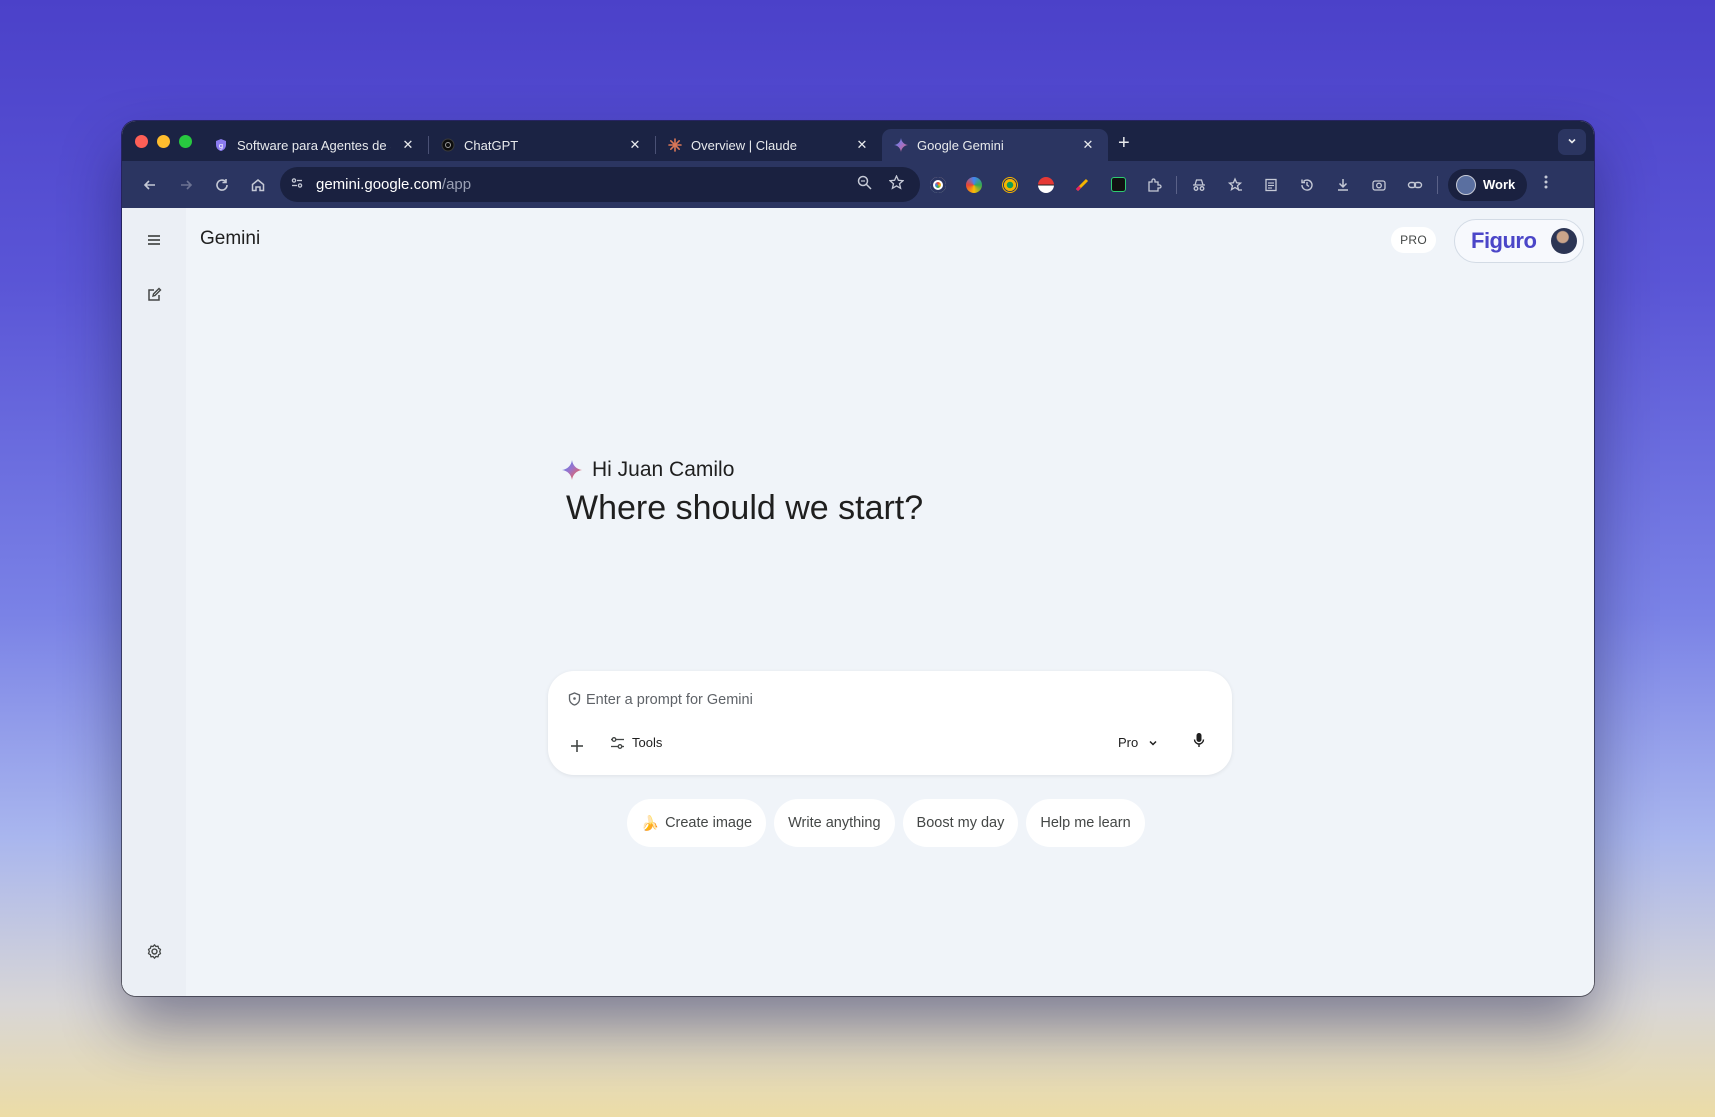 The width and height of the screenshot is (1715, 1117). Describe the element at coordinates (974, 185) in the screenshot. I see `extension-chrome-icon` at that location.